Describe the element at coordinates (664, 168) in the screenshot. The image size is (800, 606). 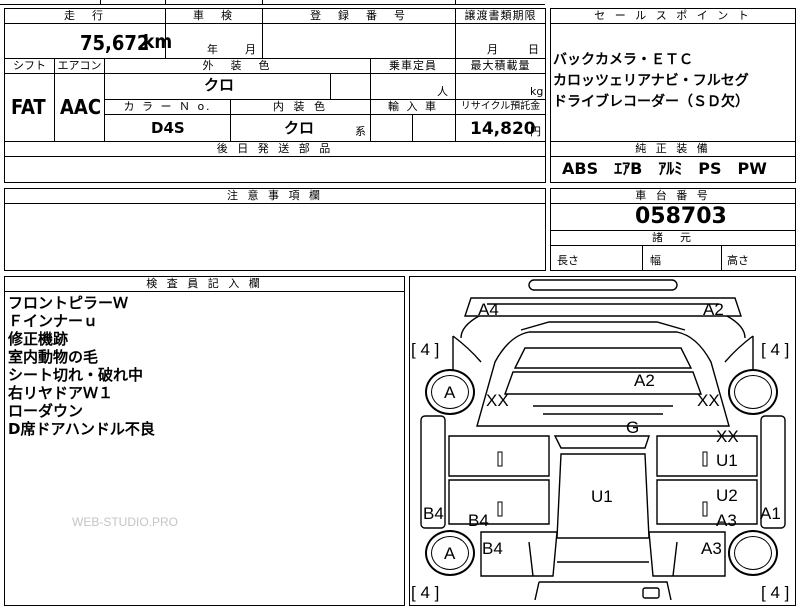
I see `factory-equipment-value: ABS ｴｱB ｱﾙﾐ PS PW` at that location.